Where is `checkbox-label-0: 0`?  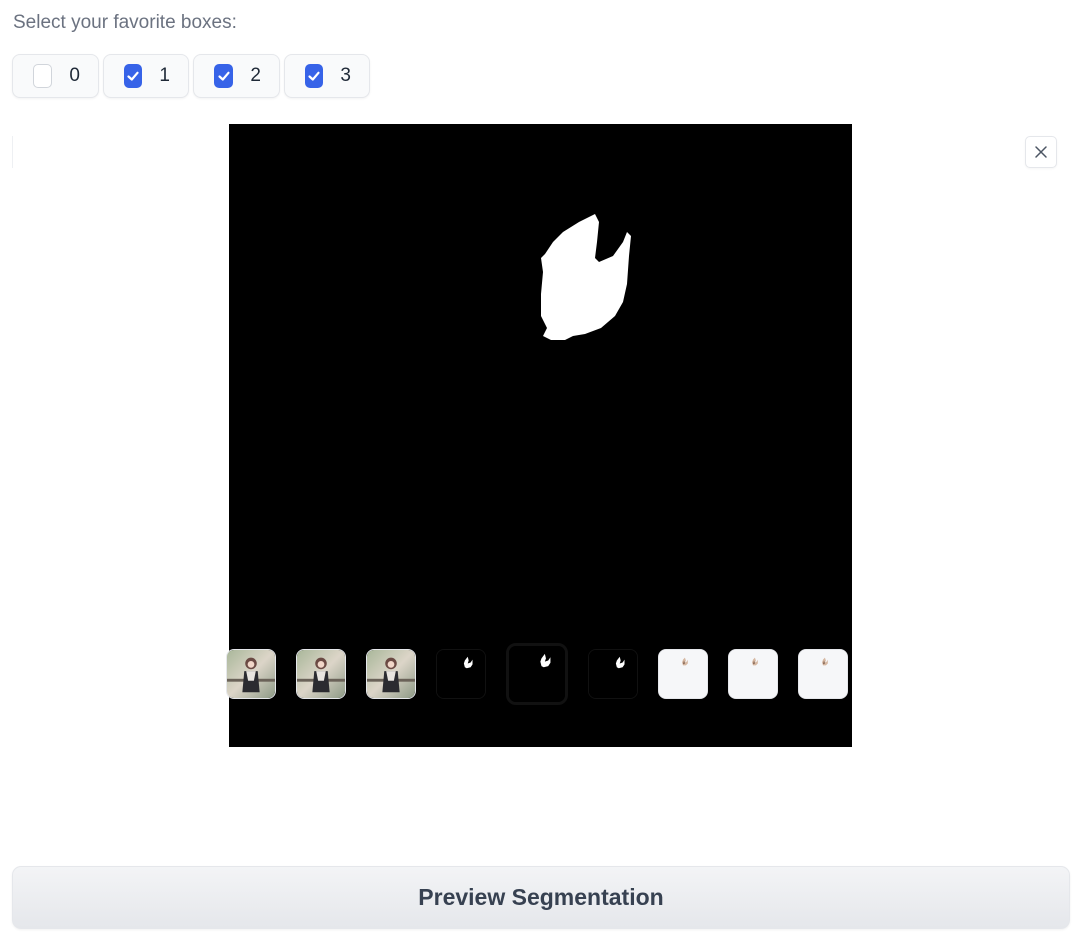
checkbox-label-0: 0 is located at coordinates (74, 75).